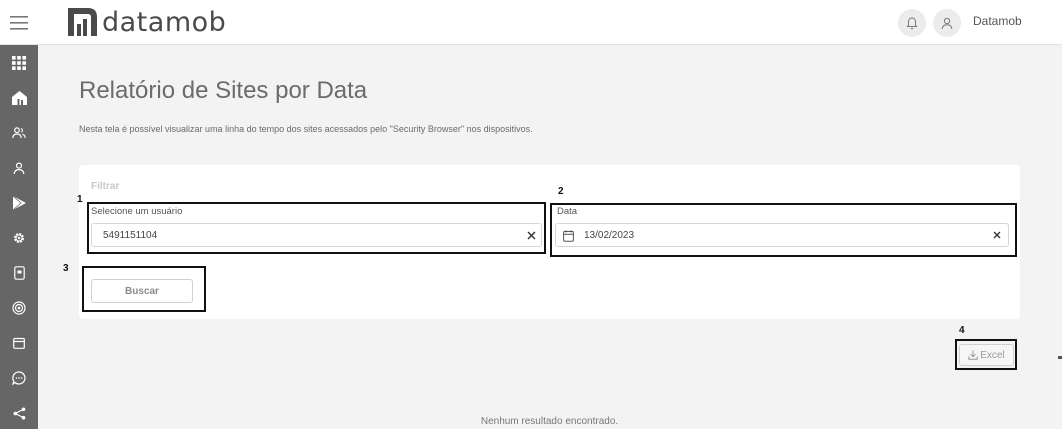 The height and width of the screenshot is (429, 1062). What do you see at coordinates (82, 22) in the screenshot?
I see `logo-mark-icon` at bounding box center [82, 22].